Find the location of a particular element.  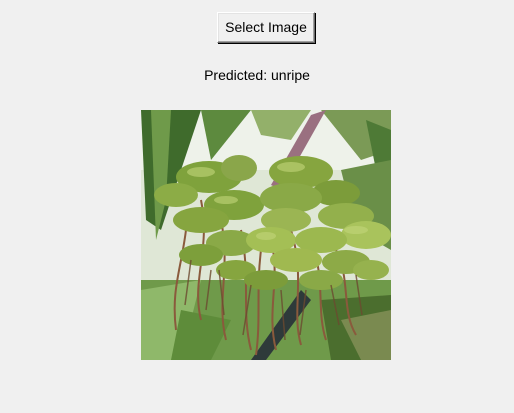

select-image-button: Select Image is located at coordinates (266, 27).